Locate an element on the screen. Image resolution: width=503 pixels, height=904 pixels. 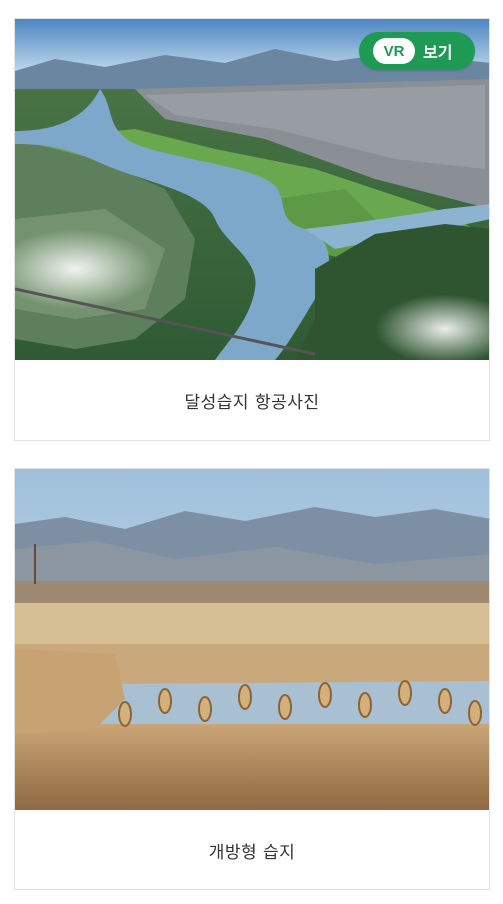
card-caption: 달성습지 항공사진 is located at coordinates (252, 400).